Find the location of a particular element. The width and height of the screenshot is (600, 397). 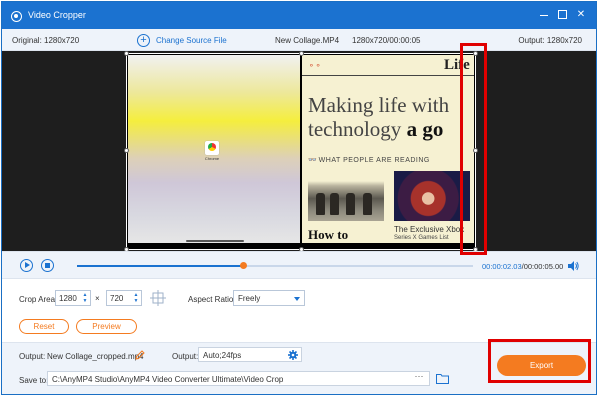

aspect-ratio-label: Aspect Ratio: is located at coordinates (212, 299).